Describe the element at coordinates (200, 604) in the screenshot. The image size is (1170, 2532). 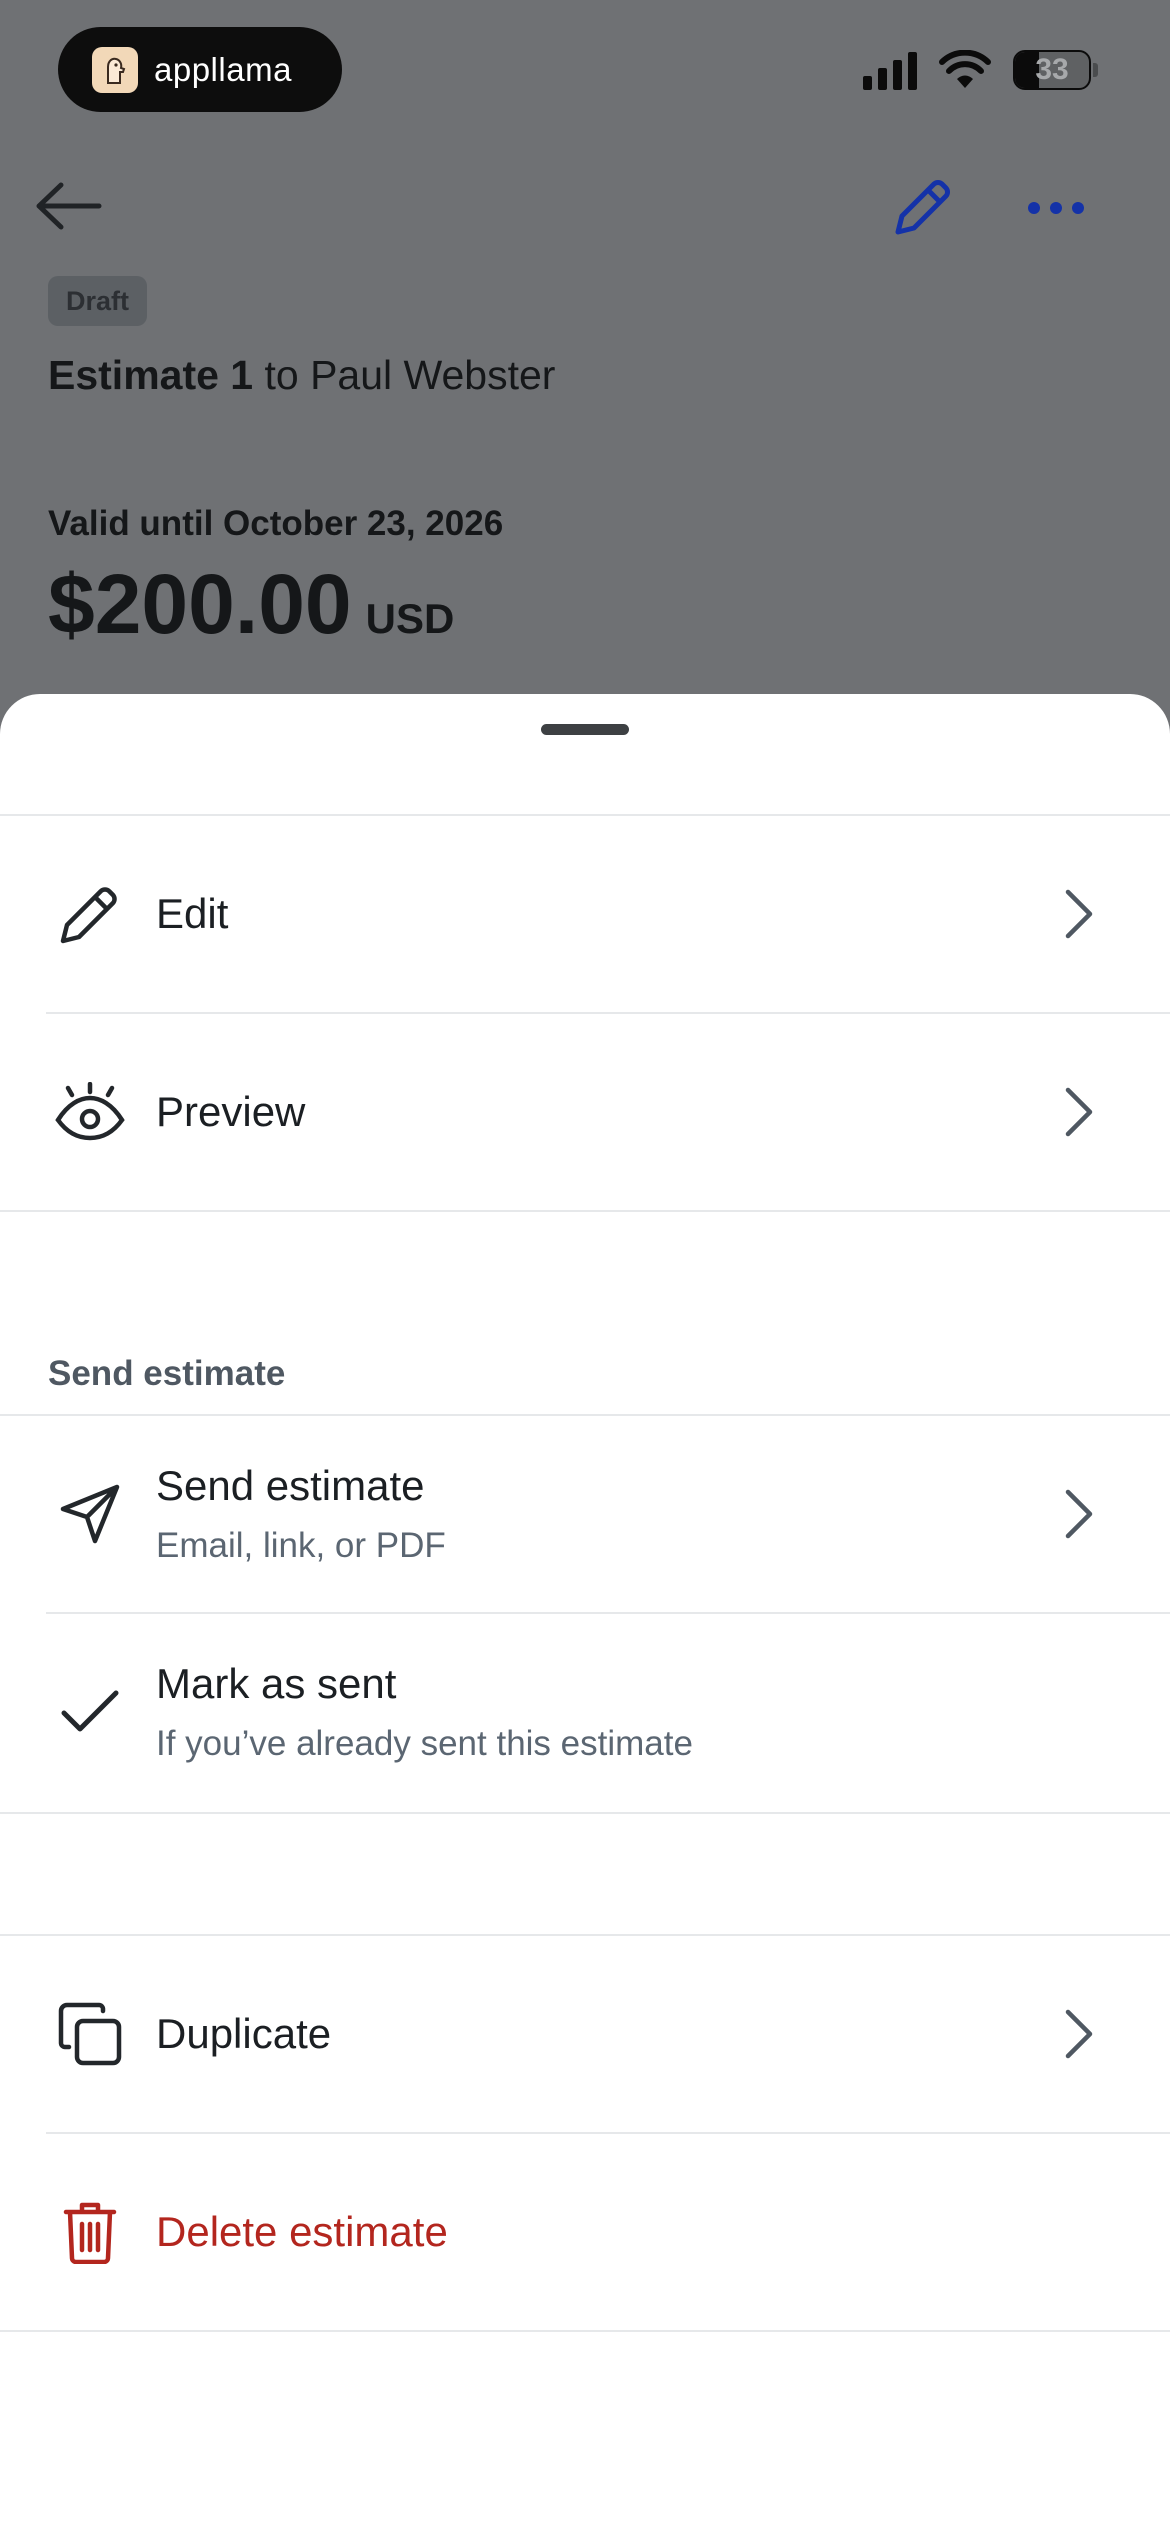
I see `amount-value: $200.00` at that location.